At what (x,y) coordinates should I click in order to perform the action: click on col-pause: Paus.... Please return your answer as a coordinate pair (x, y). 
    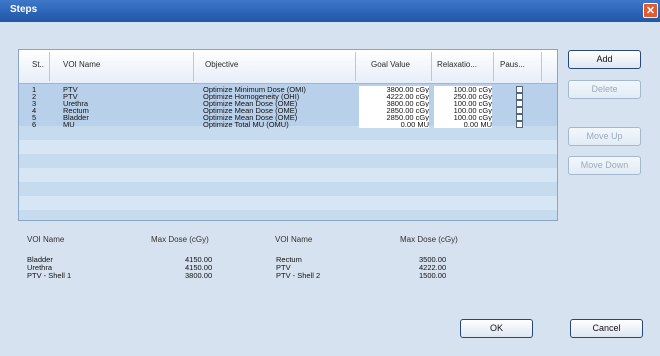
    Looking at the image, I should click on (512, 64).